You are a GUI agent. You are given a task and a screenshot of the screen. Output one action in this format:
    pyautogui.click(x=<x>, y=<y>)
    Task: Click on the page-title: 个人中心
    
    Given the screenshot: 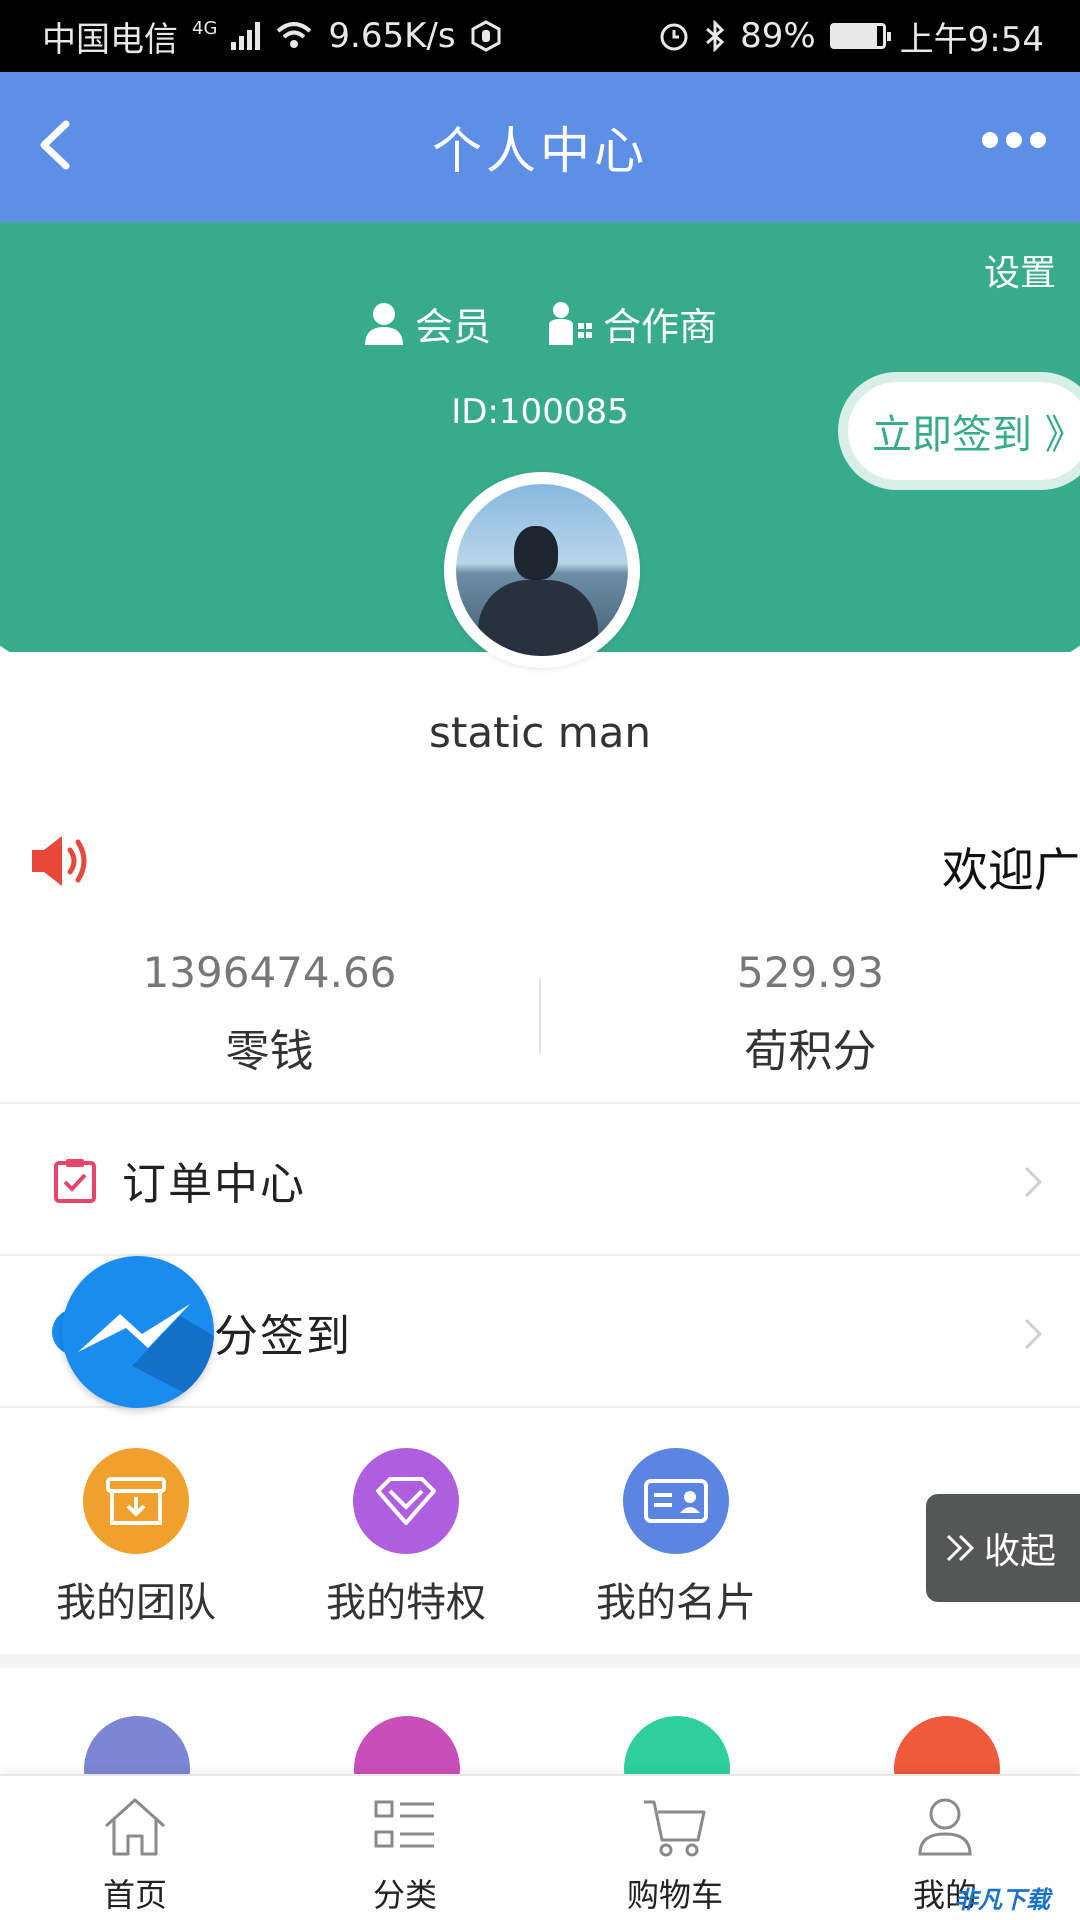 What is the action you would take?
    pyautogui.click(x=540, y=151)
    